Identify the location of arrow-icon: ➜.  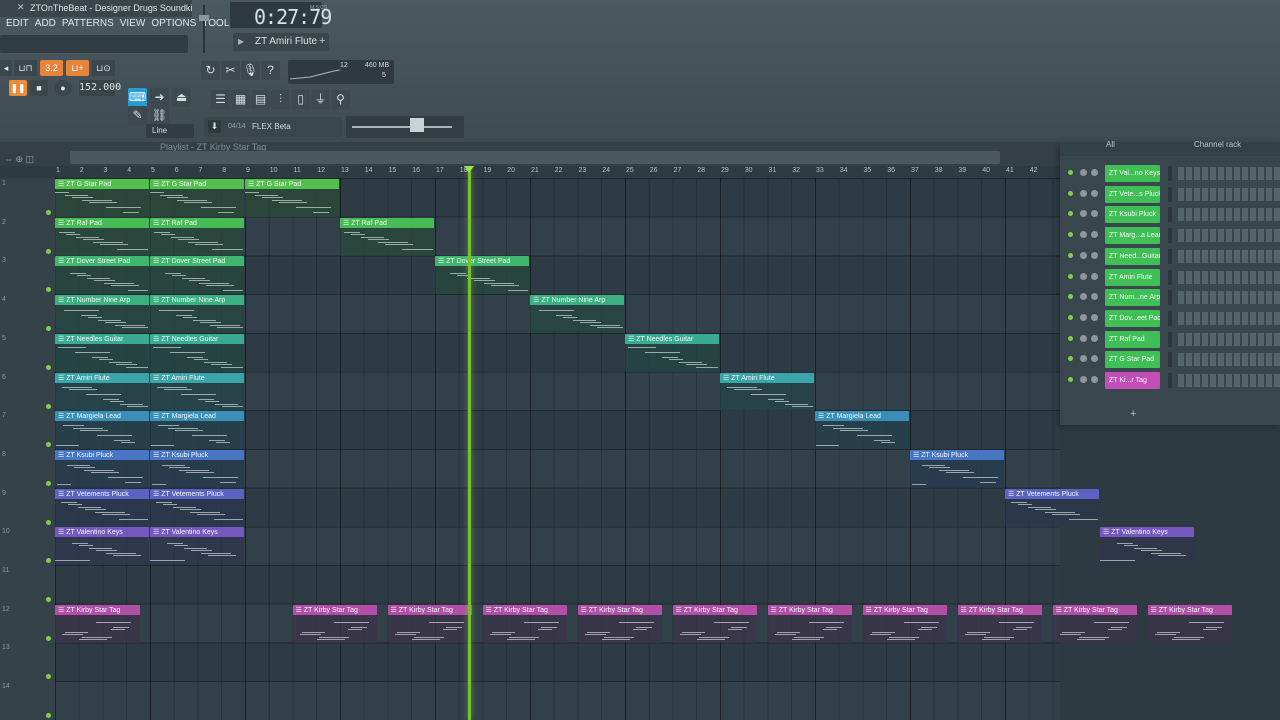
(159, 97).